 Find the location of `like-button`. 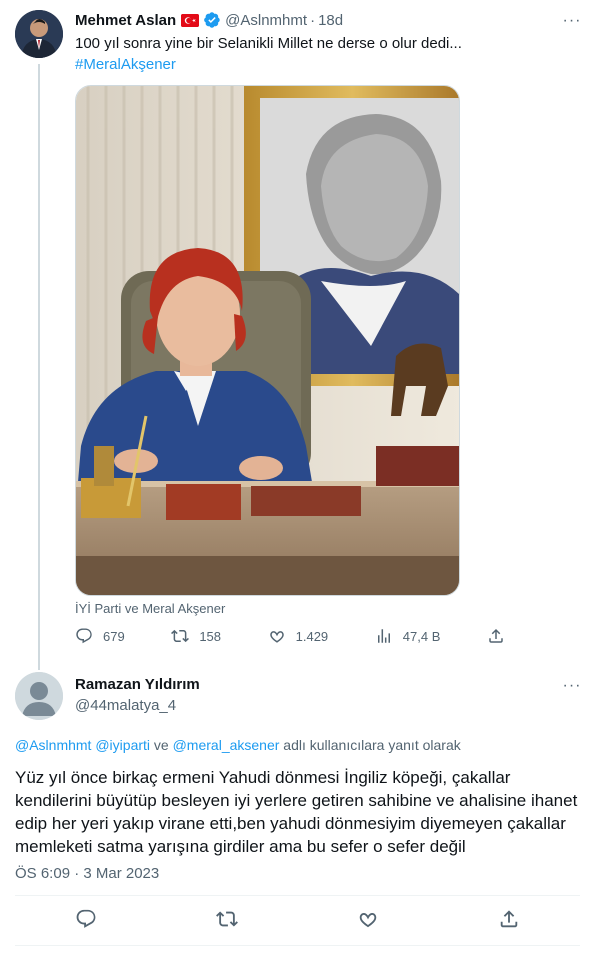

like-button is located at coordinates (368, 919).